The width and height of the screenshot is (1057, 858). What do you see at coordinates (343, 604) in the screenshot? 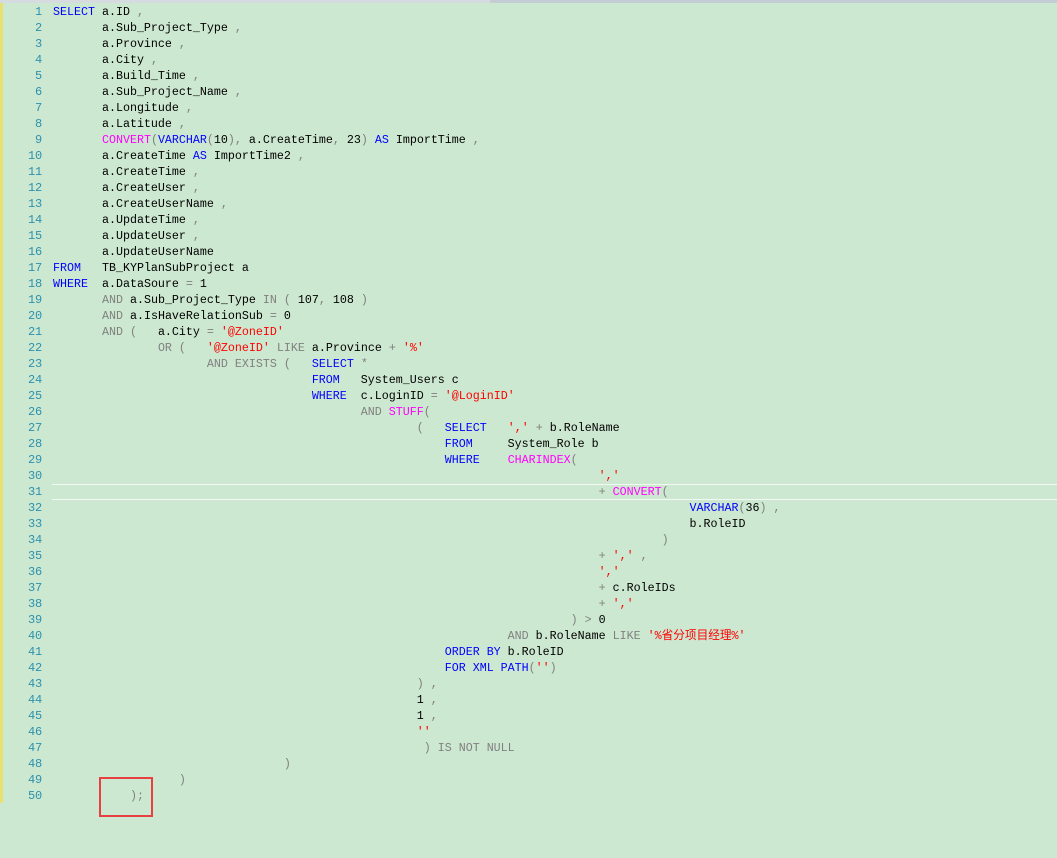
I see `code-text: + ','` at bounding box center [343, 604].